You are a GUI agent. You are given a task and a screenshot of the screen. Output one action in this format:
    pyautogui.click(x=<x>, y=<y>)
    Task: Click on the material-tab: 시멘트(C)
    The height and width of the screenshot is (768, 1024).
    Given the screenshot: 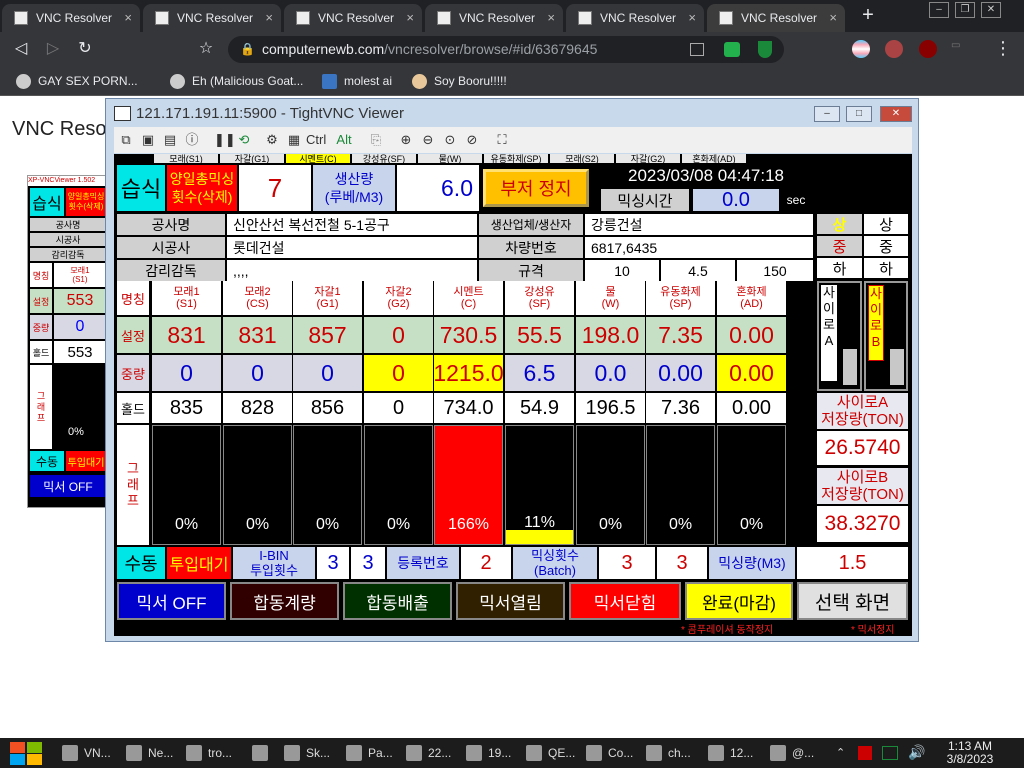 What is the action you would take?
    pyautogui.click(x=318, y=158)
    